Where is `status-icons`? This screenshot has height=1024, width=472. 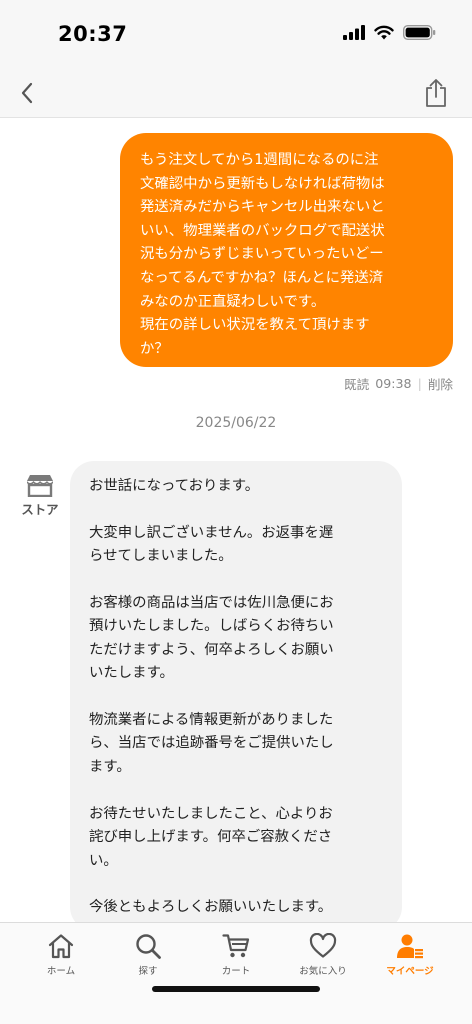 status-icons is located at coordinates (389, 32).